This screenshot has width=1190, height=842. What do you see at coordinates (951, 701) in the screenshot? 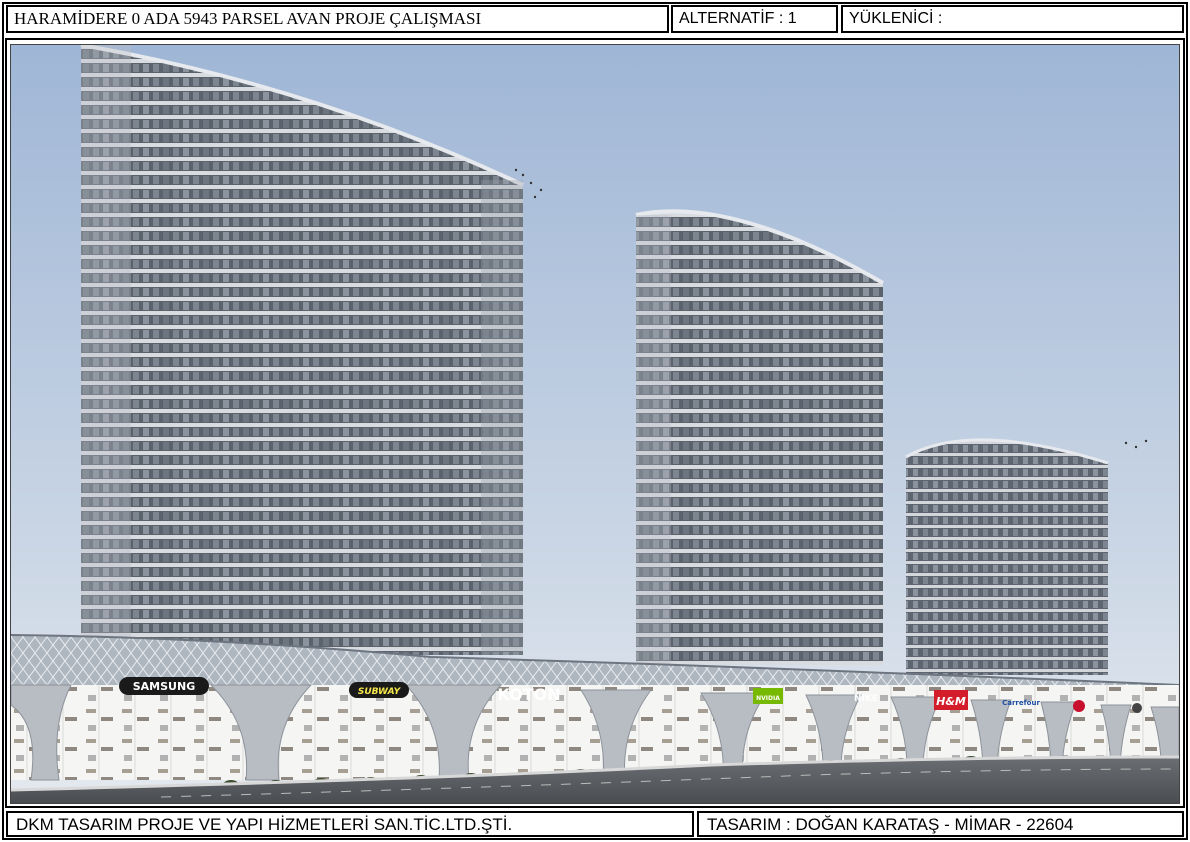
I see `sign-hm: H&M` at bounding box center [951, 701].